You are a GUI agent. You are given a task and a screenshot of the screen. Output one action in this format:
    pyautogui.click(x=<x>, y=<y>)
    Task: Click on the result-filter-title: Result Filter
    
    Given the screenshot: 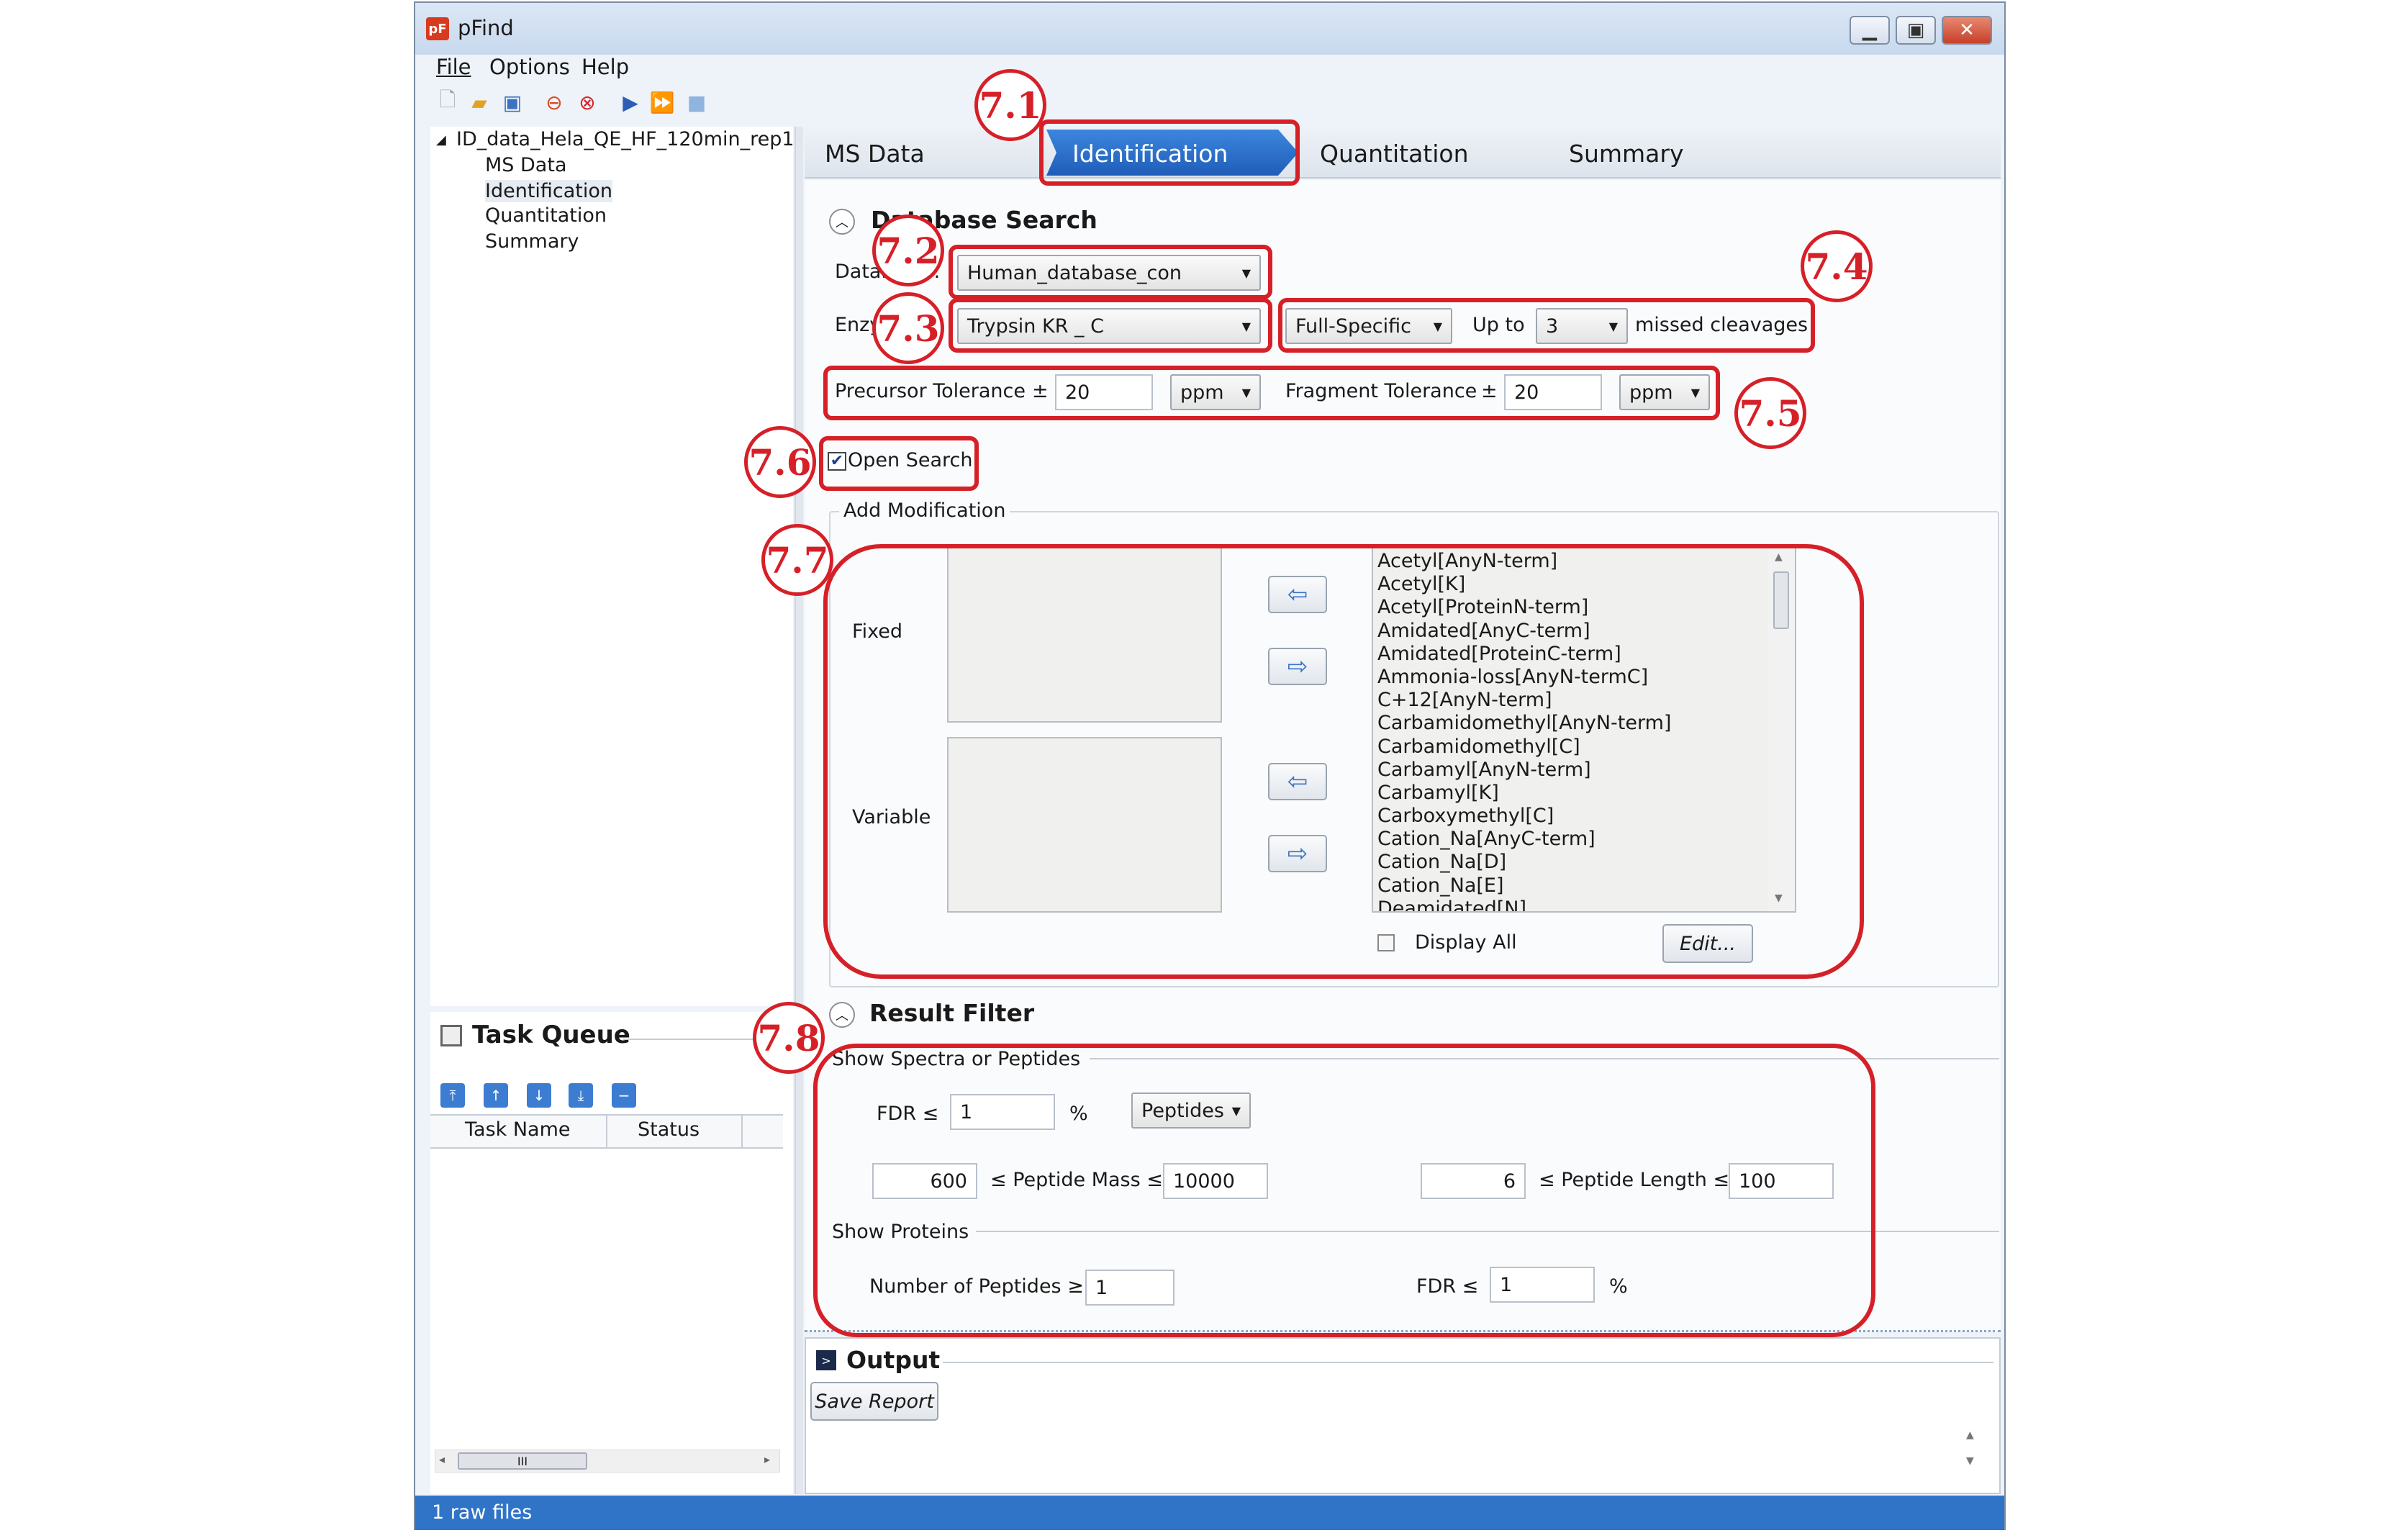 What is the action you would take?
    pyautogui.click(x=952, y=1013)
    